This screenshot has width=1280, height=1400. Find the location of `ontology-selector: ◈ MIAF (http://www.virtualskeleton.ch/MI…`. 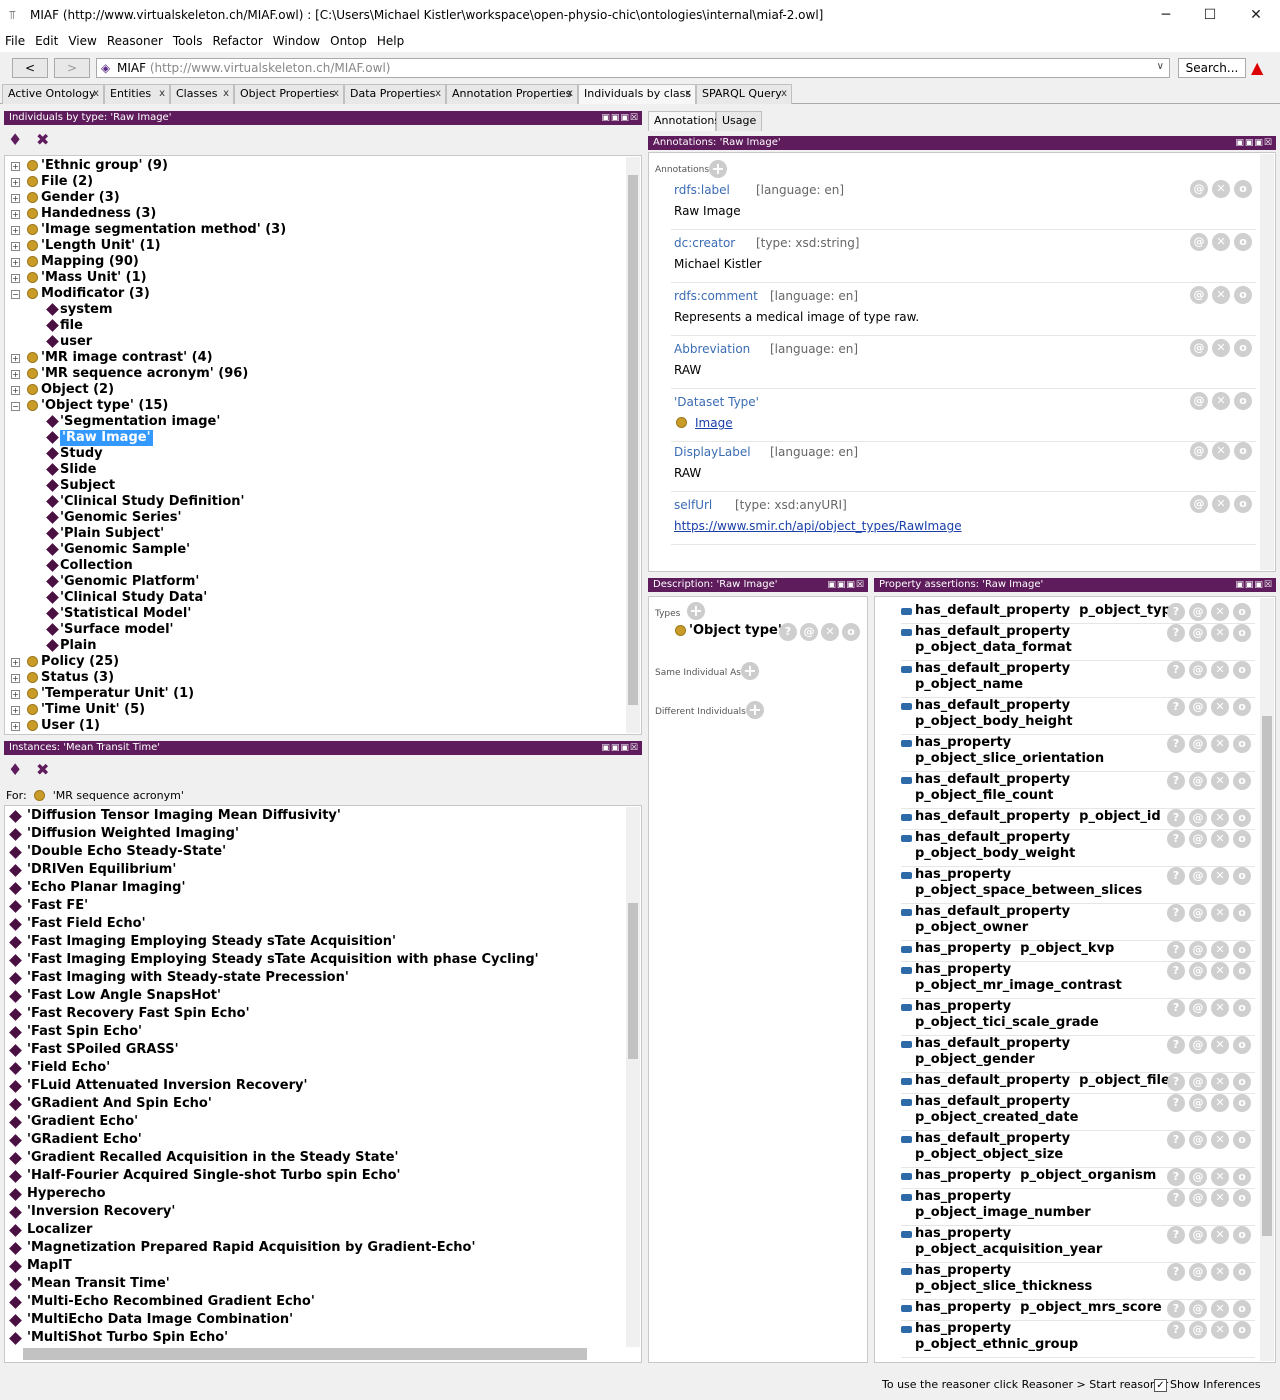

ontology-selector: ◈ MIAF (http://www.virtualskeleton.ch/MI… is located at coordinates (633, 68).